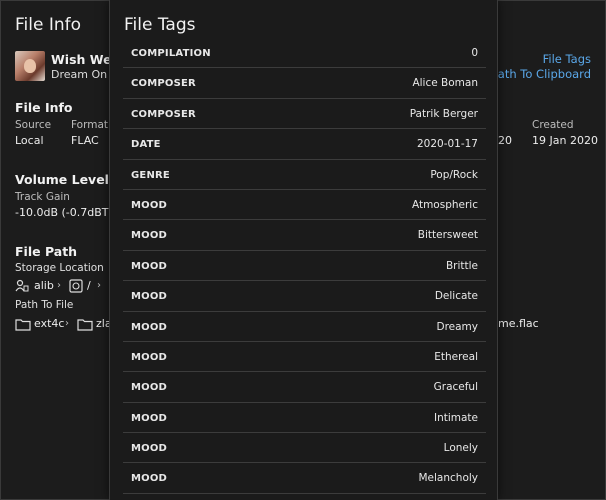 This screenshot has height=500, width=606. What do you see at coordinates (455, 387) in the screenshot?
I see `tag-value: Graceful` at bounding box center [455, 387].